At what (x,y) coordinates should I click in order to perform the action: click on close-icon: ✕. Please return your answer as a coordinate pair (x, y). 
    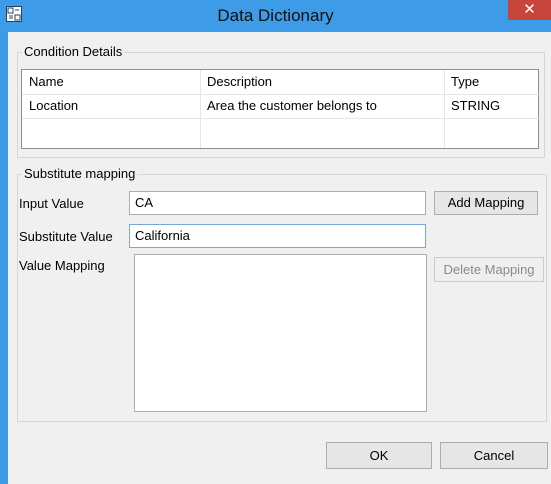
    Looking at the image, I should click on (529, 9).